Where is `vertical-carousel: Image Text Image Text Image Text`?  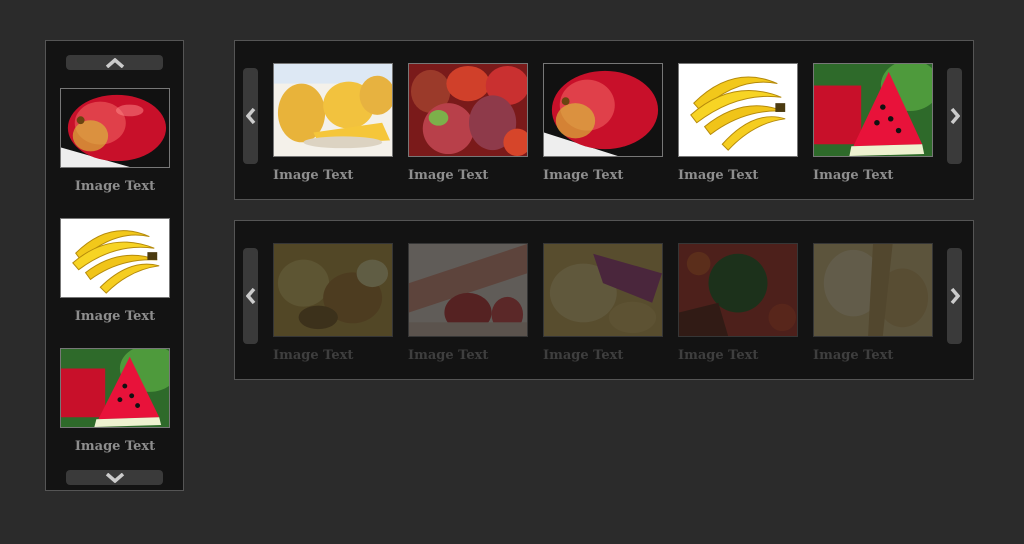
vertical-carousel: Image Text Image Text Image Text is located at coordinates (114, 265).